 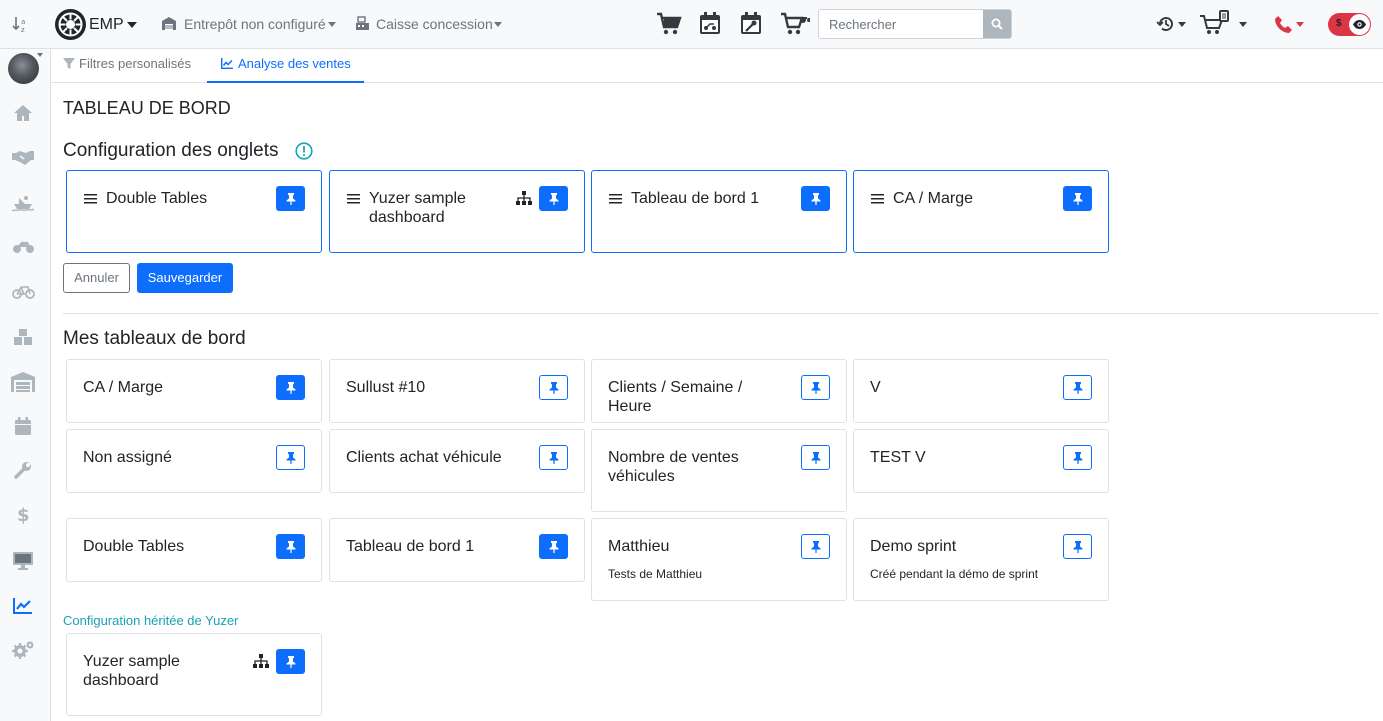 What do you see at coordinates (424, 457) in the screenshot?
I see `card-title: Clients achat véhicule` at bounding box center [424, 457].